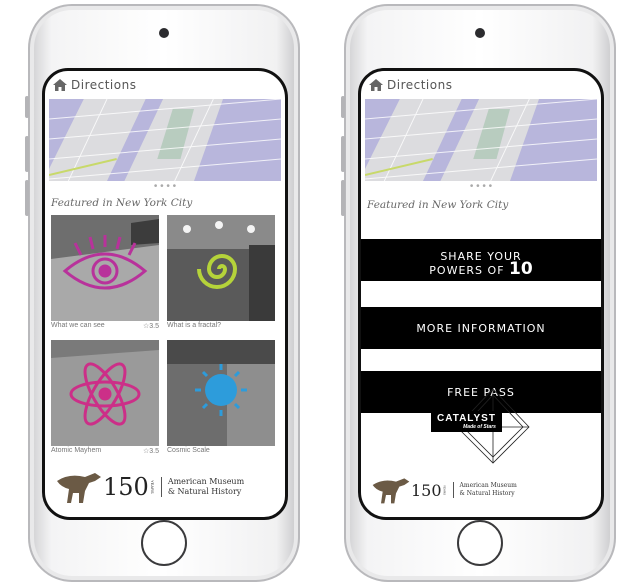 This screenshot has height=586, width=628. Describe the element at coordinates (188, 450) in the screenshot. I see `tile-caption: Cosmic Scale` at that location.